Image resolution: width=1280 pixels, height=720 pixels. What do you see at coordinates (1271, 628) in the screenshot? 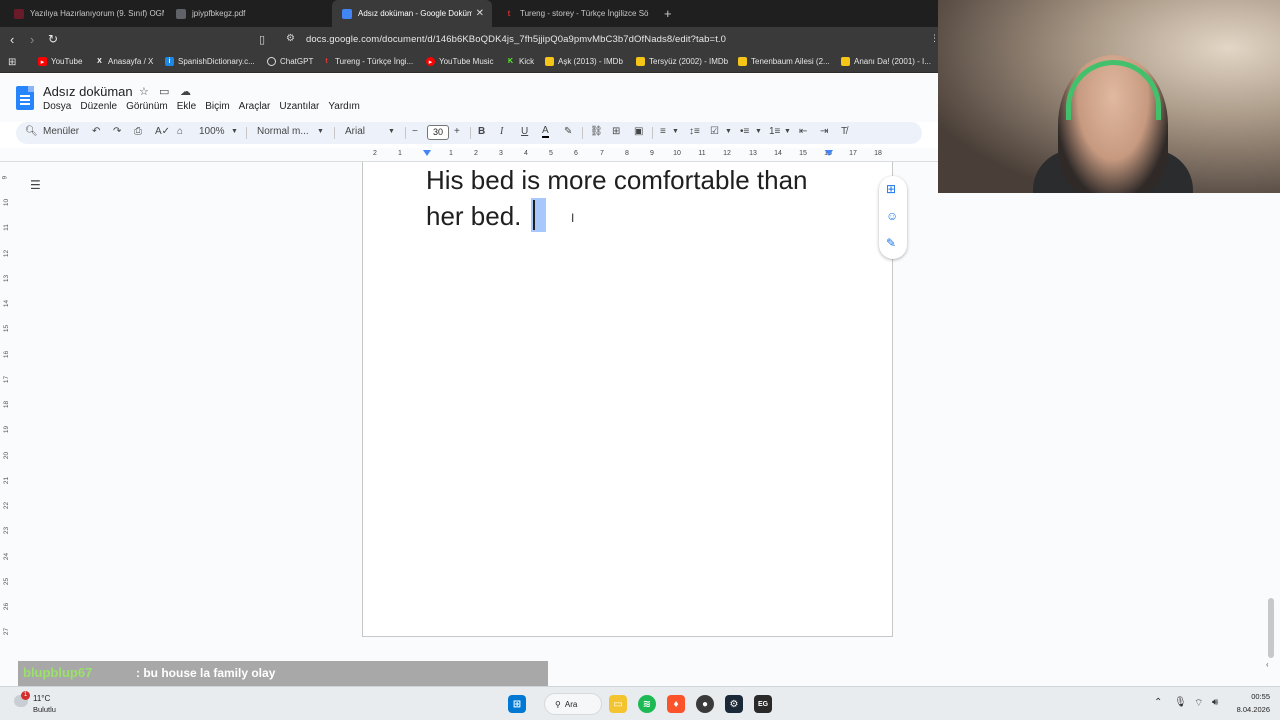
I see `vertical-scrollbar` at bounding box center [1271, 628].